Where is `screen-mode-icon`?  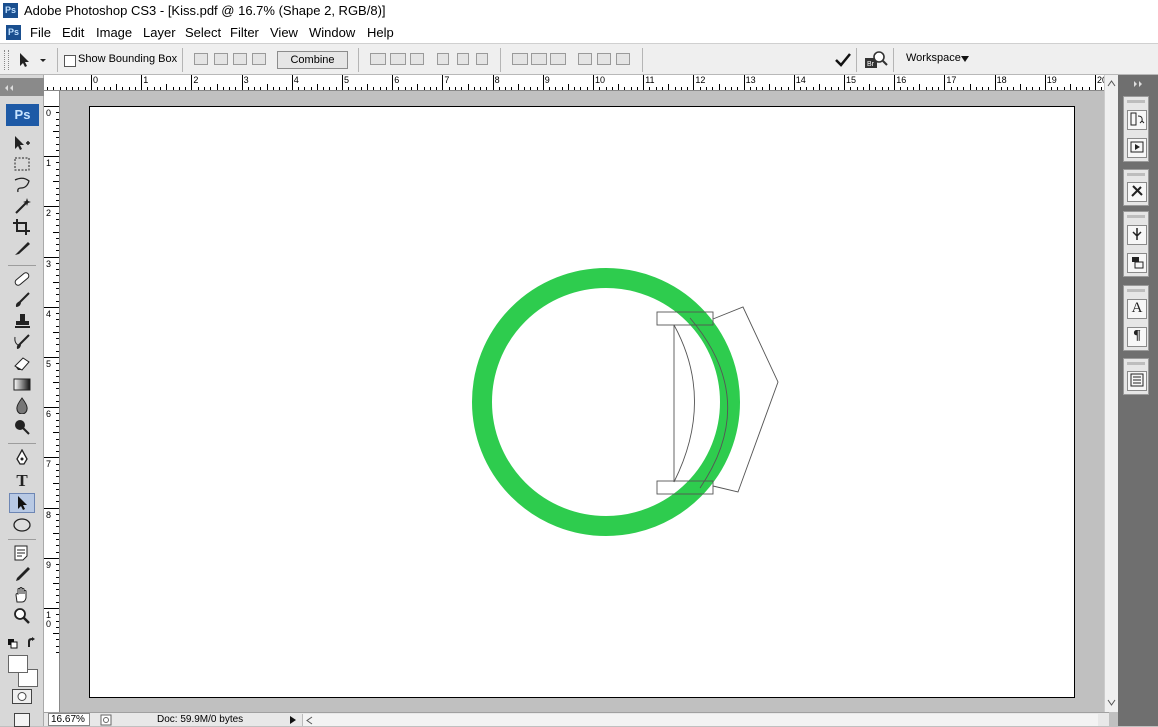
screen-mode-icon is located at coordinates (22, 720).